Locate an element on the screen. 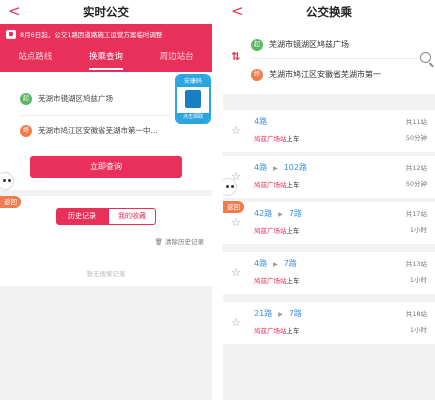  route-lines: 21路 ▶ 7路 is located at coordinates (278, 313).